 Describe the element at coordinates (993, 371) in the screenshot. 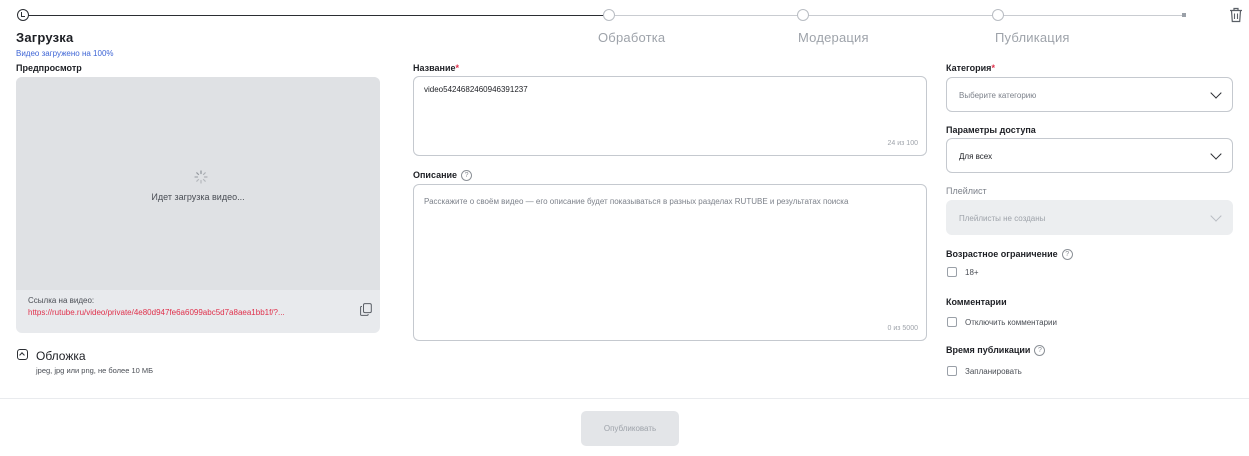

I see `schedule-option: Запланировать` at that location.